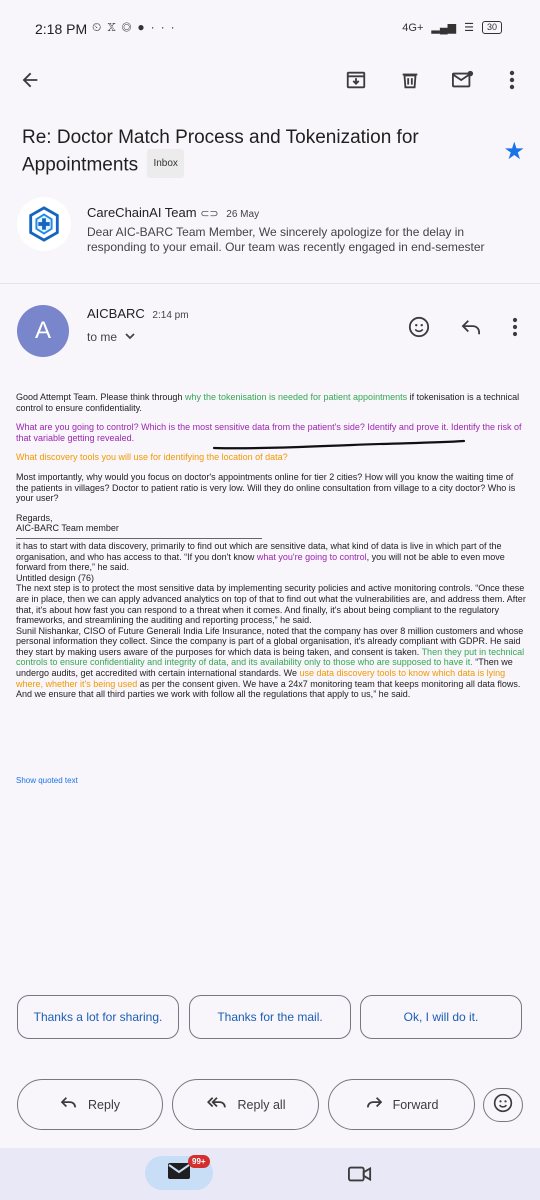 The width and height of the screenshot is (540, 1200). I want to click on quote-paragraph-2: Untitled design (76), so click(55, 577).